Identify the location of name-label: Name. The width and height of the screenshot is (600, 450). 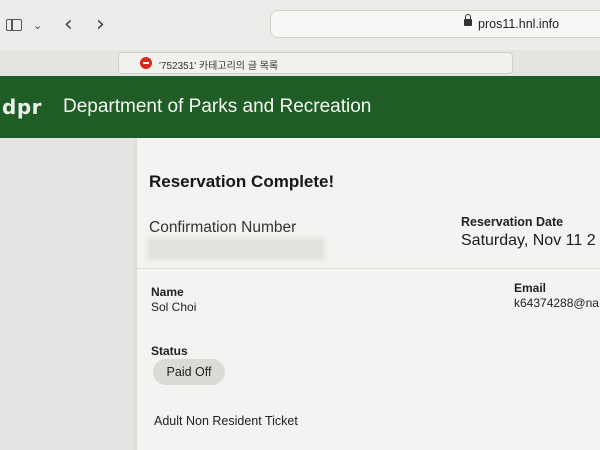
(167, 292).